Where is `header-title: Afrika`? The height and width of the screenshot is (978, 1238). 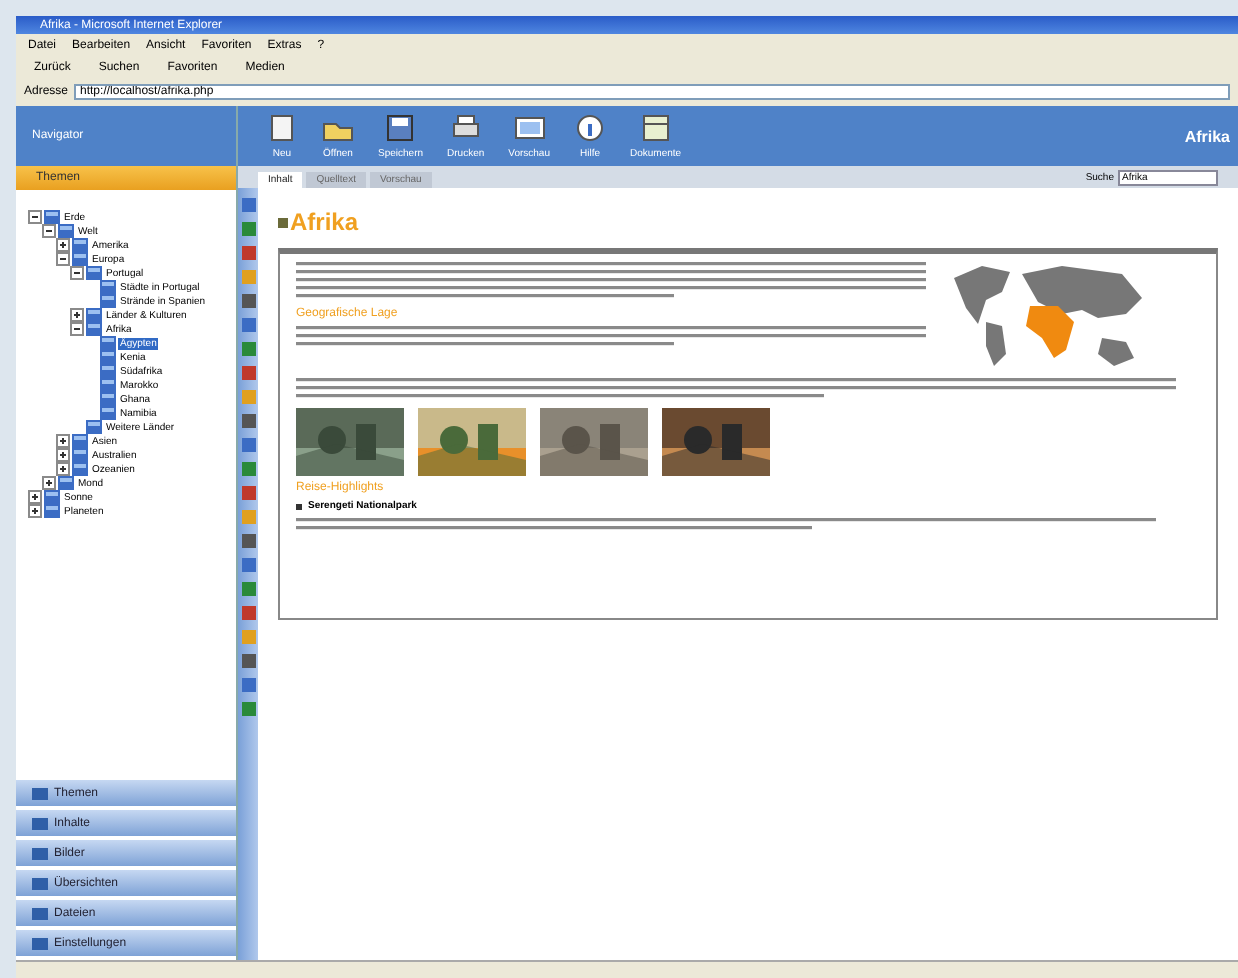
header-title: Afrika is located at coordinates (1207, 136).